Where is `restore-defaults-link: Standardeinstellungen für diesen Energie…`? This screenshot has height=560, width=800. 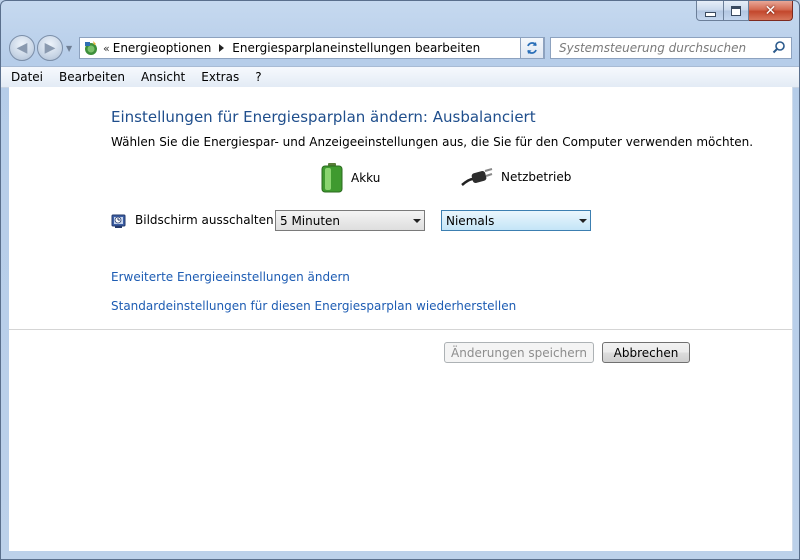 restore-defaults-link: Standardeinstellungen für diesen Energie… is located at coordinates (313, 306).